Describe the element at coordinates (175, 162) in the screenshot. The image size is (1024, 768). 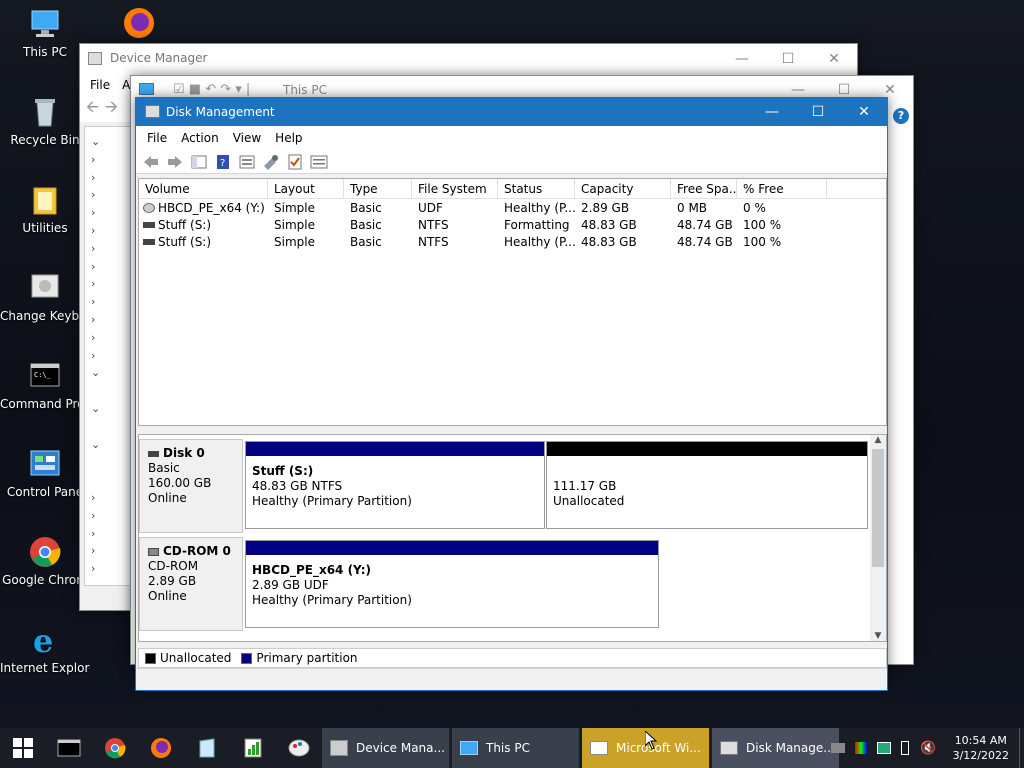
I see `forward-arrow-icon` at that location.